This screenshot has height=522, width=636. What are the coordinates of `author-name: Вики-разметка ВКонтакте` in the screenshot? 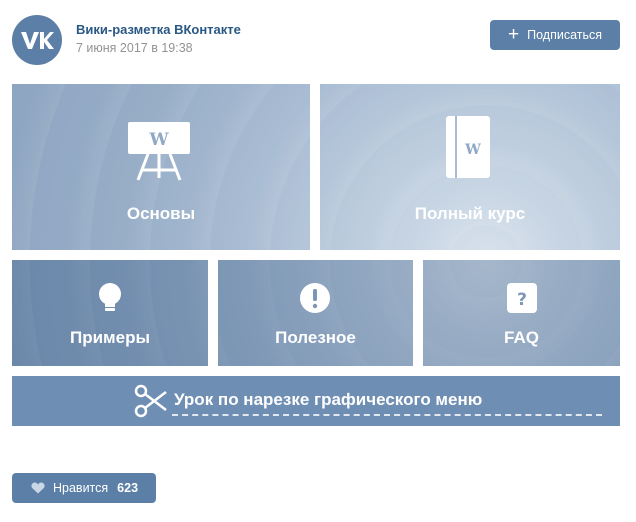 It's located at (158, 29).